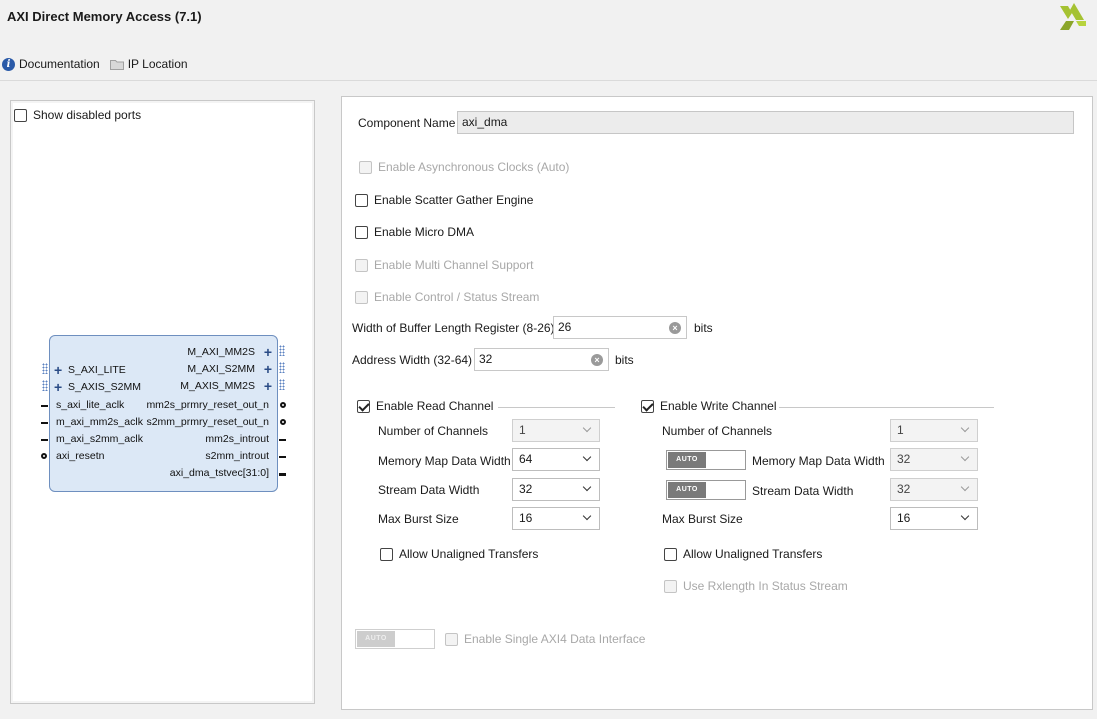 This screenshot has width=1097, height=719. Describe the element at coordinates (703, 328) in the screenshot. I see `buffer-length-unit: bits` at that location.